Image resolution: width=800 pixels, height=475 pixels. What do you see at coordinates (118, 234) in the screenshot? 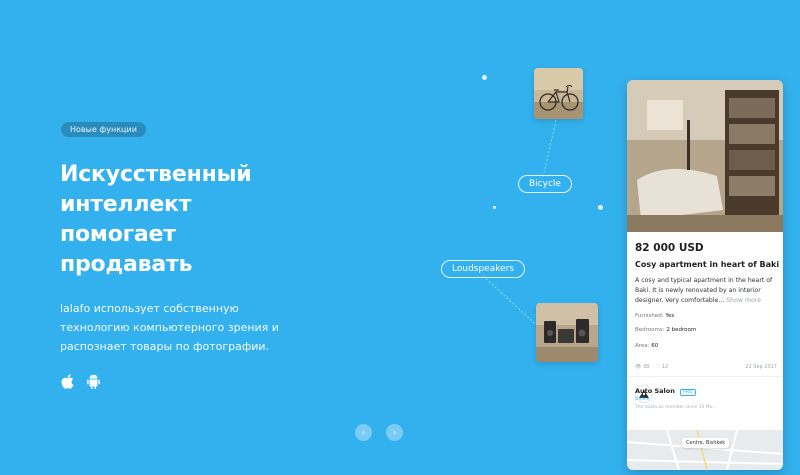
I see `headline-line: помогает` at bounding box center [118, 234].